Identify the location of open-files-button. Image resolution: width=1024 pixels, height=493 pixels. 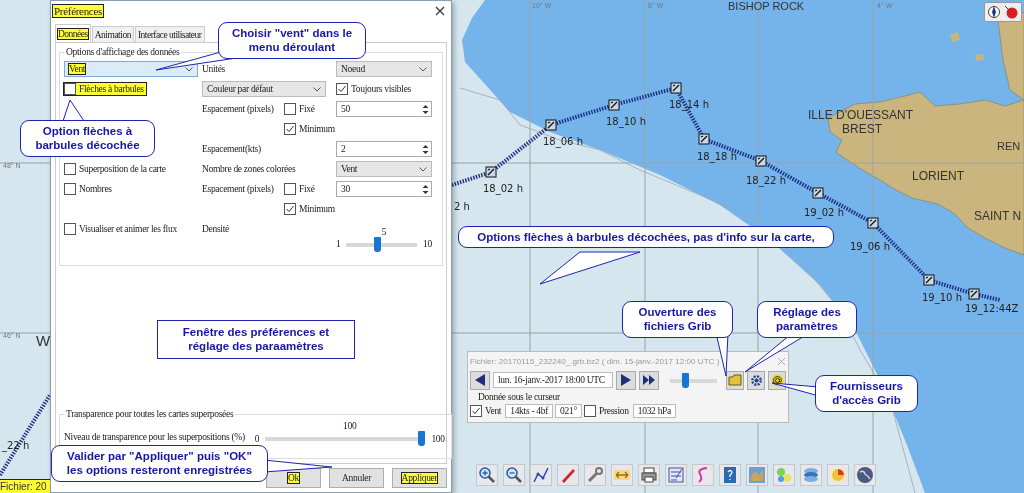
(735, 380).